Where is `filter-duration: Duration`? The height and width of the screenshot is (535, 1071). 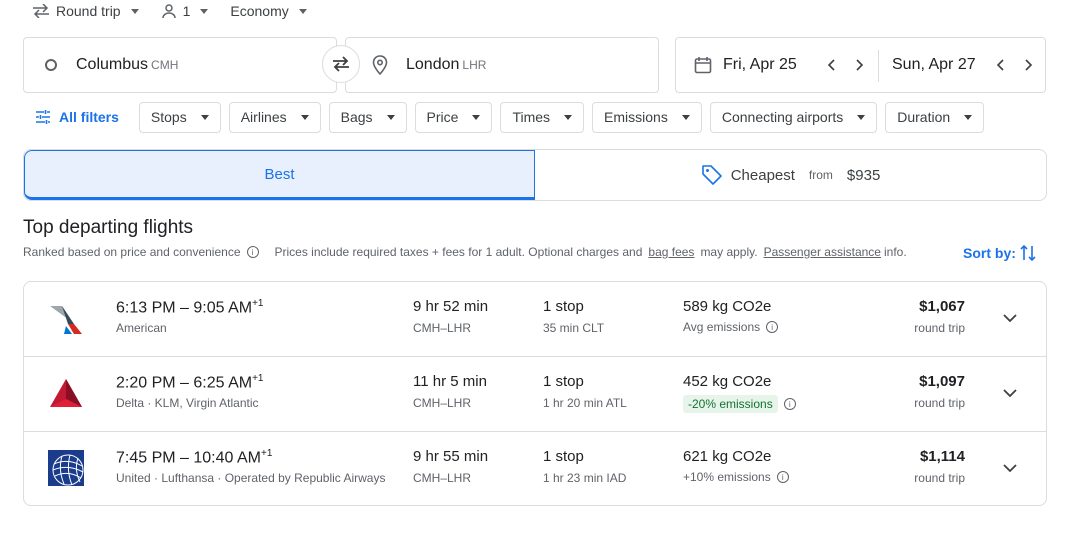
filter-duration: Duration is located at coordinates (935, 117).